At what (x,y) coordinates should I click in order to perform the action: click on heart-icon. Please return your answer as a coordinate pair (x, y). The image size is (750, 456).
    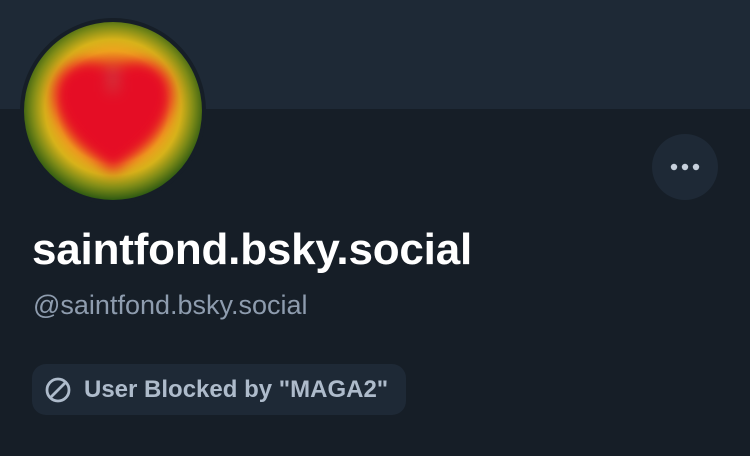
    Looking at the image, I should click on (113, 117).